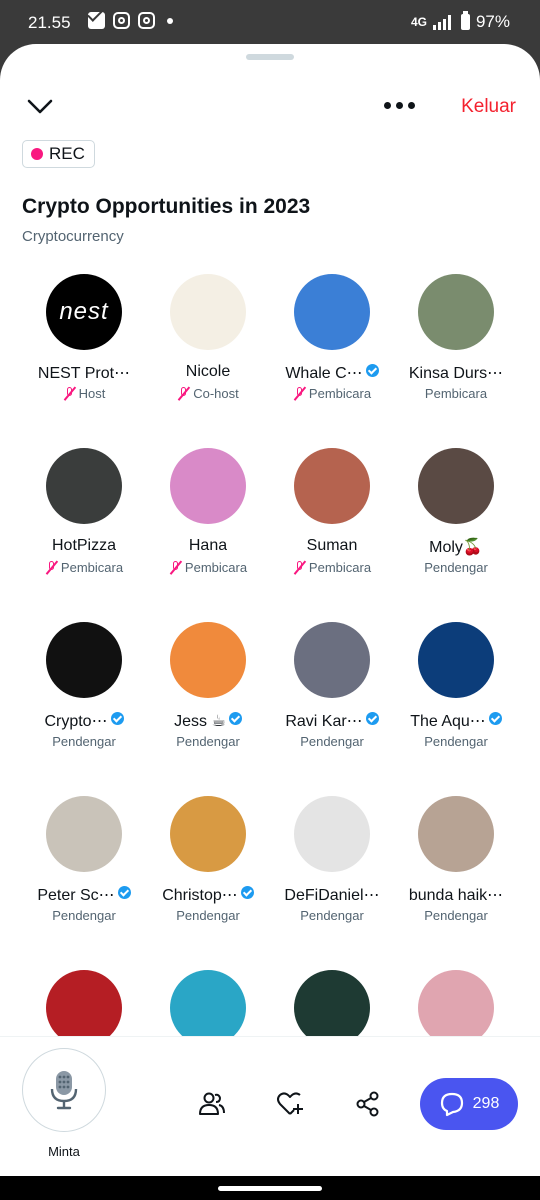  What do you see at coordinates (84, 373) in the screenshot?
I see `participant-name-text: NEST Prot⋯` at bounding box center [84, 373].